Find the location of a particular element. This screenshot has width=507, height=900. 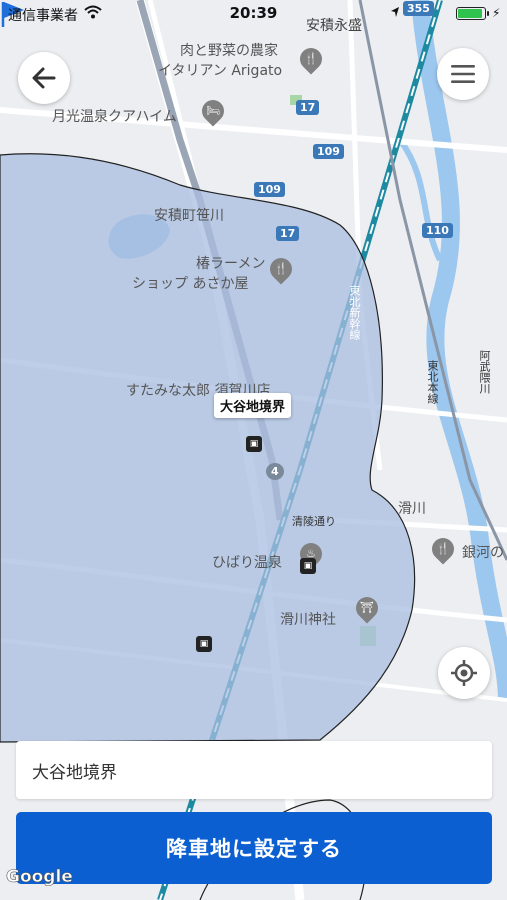

status-bar: 通信事業者 20:39 ⚡ is located at coordinates (253, 14).